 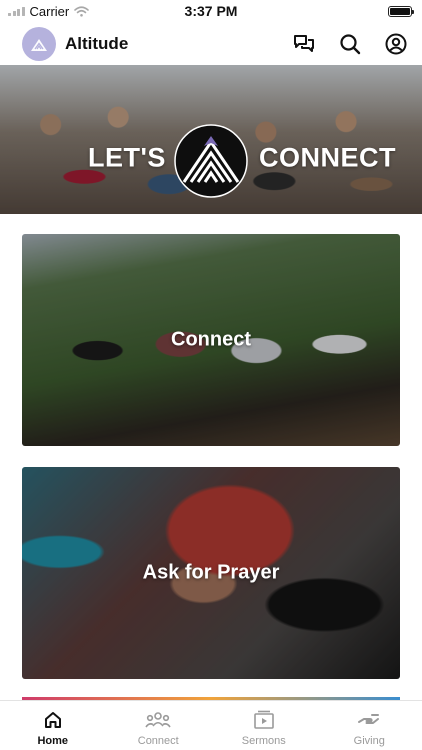 I want to click on header-actions, so click(x=350, y=44).